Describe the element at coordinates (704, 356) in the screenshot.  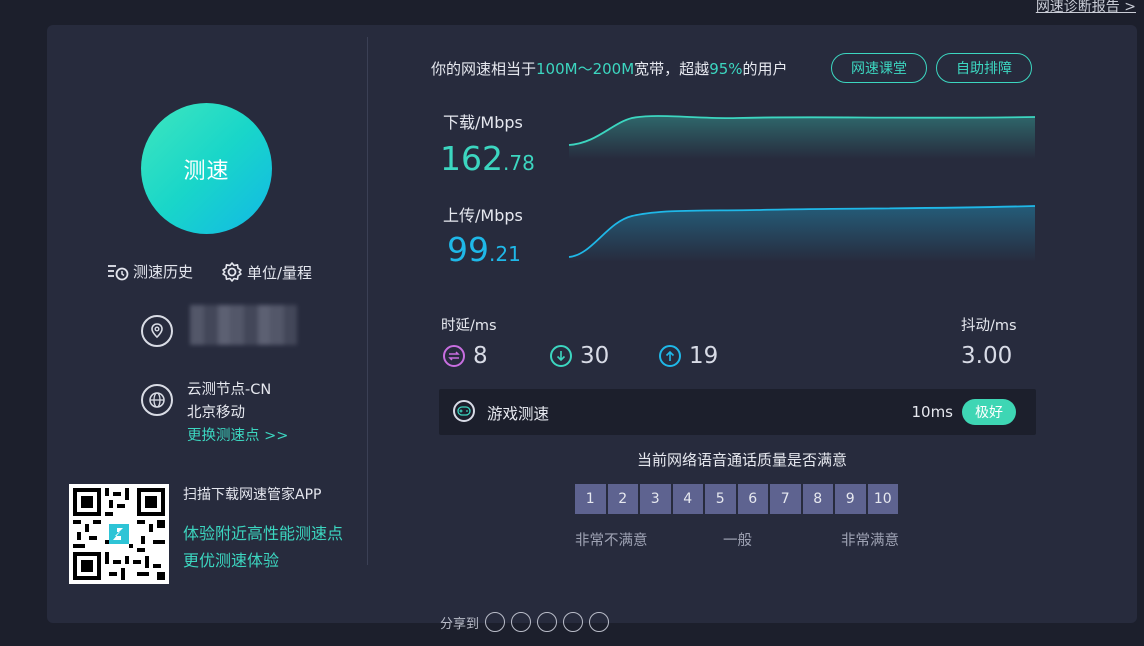
I see `upload-latency-value: 19` at that location.